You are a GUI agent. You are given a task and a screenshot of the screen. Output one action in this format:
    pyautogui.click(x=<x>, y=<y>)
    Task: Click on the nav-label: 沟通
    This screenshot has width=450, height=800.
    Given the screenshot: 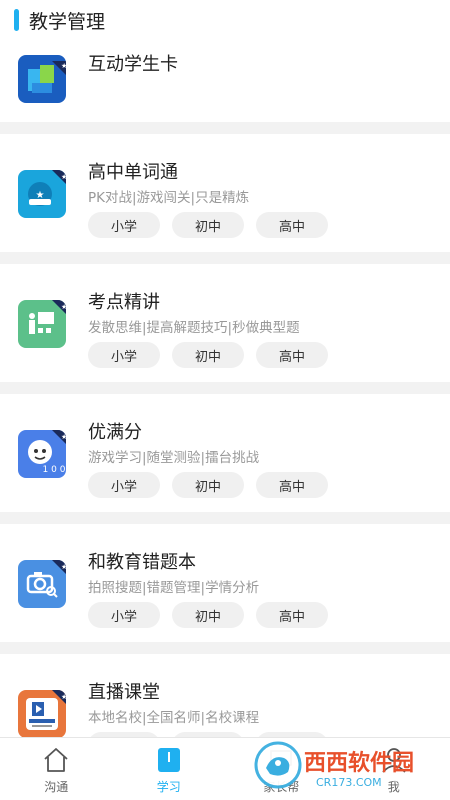 What is the action you would take?
    pyautogui.click(x=56, y=787)
    